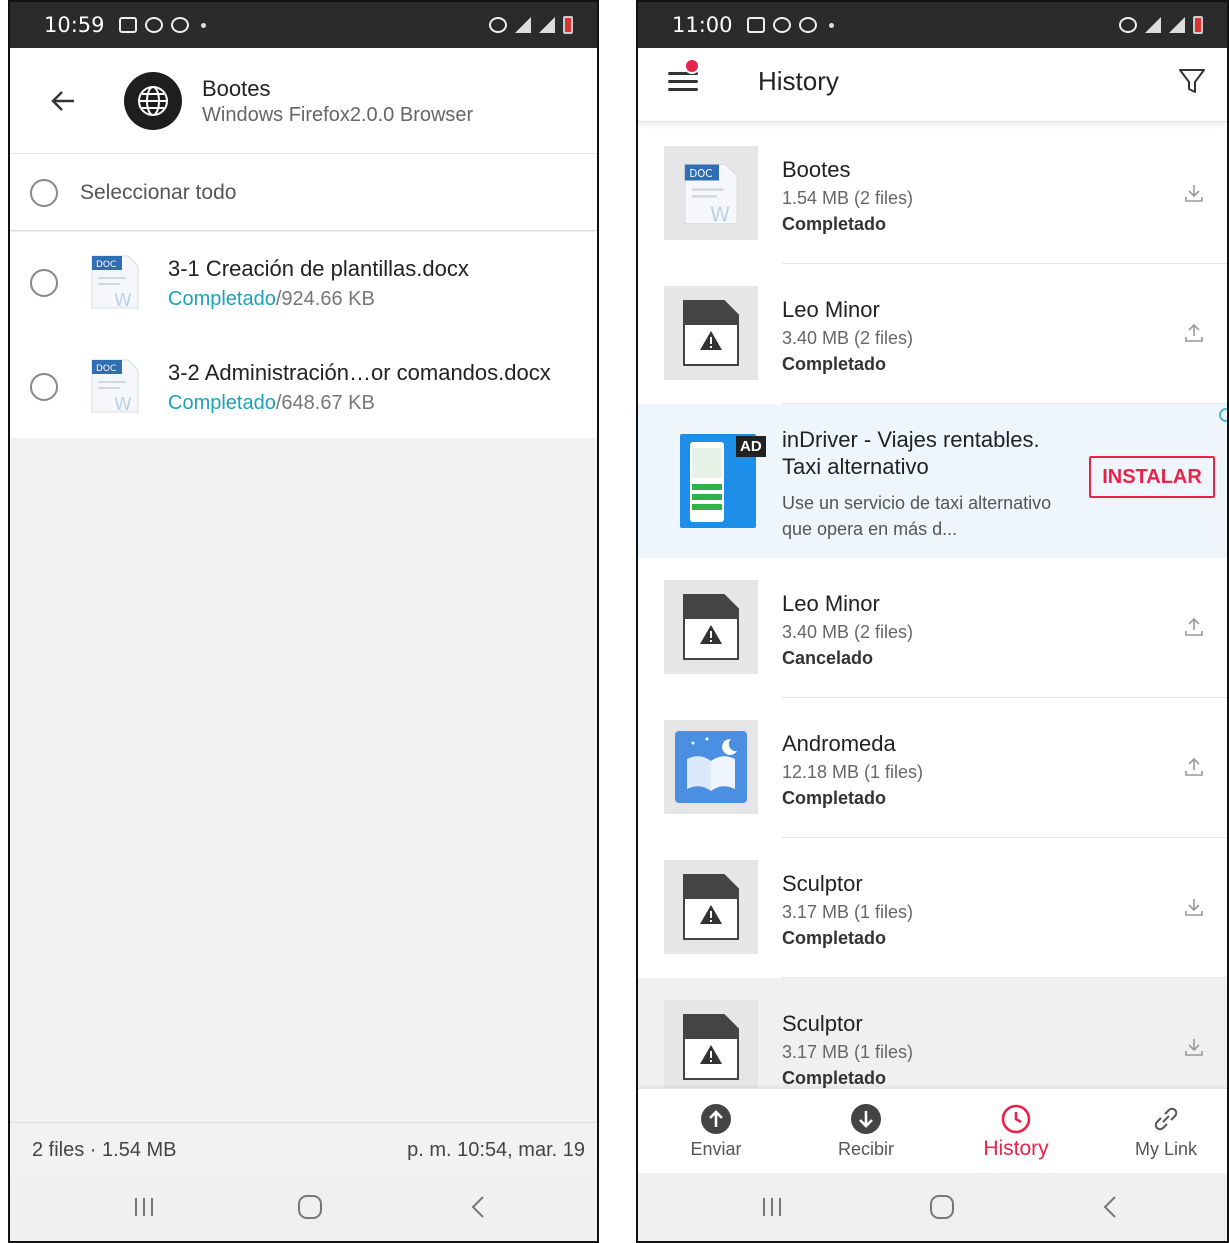  I want to click on file-name: 3-1 Creación de plantillas.docx, so click(318, 268).